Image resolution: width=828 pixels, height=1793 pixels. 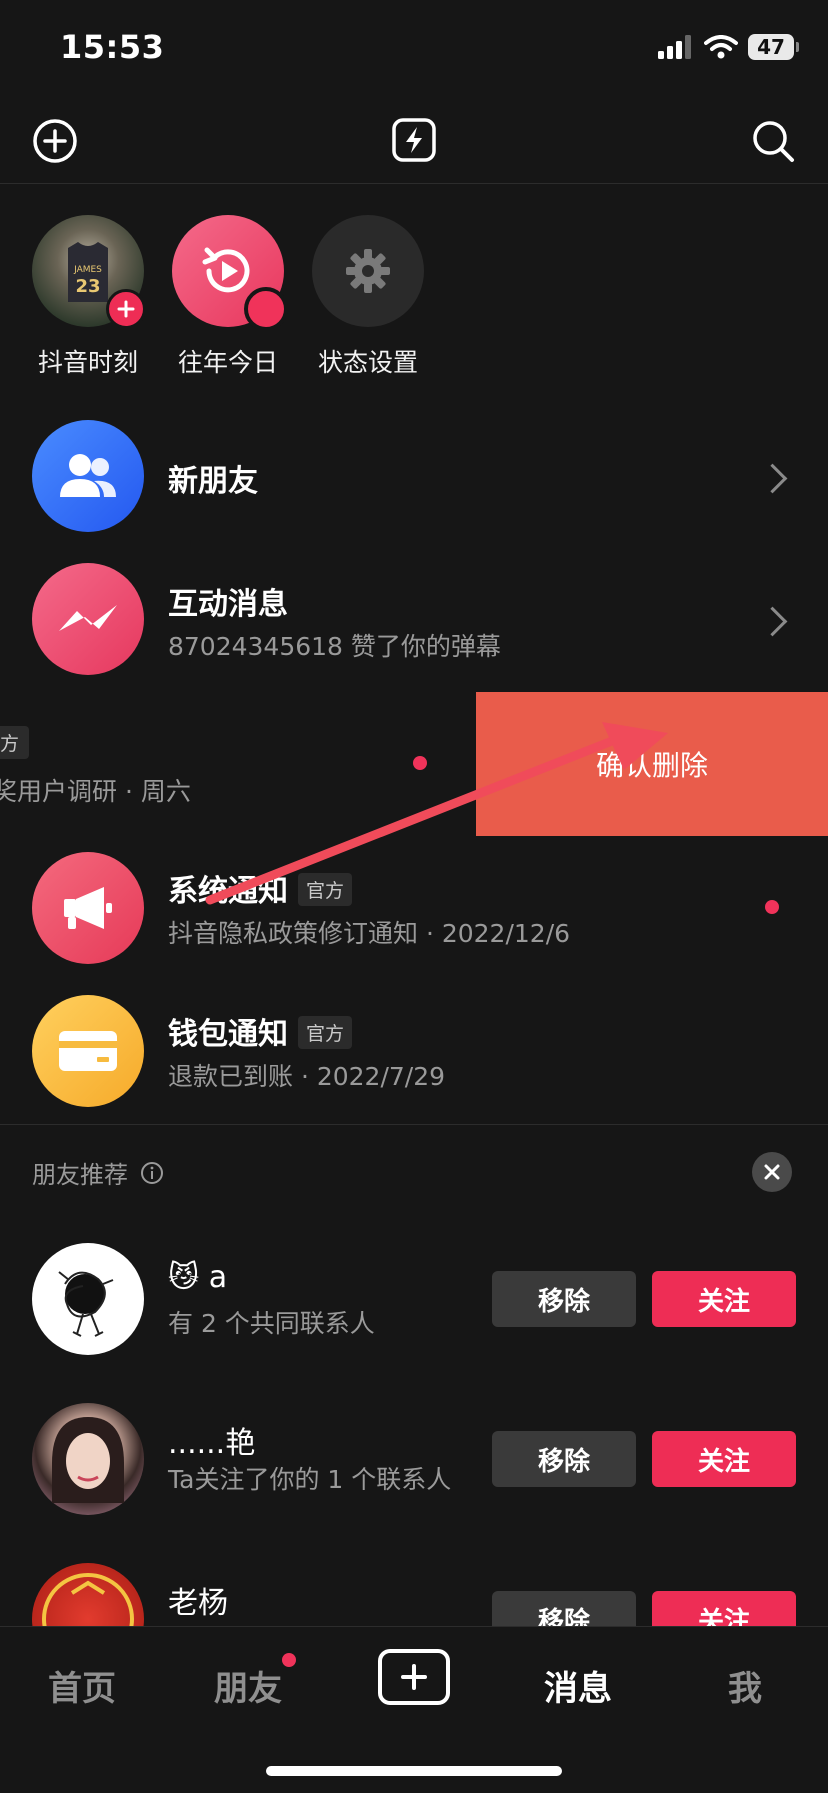 I want to click on megaphone-icon, so click(x=88, y=908).